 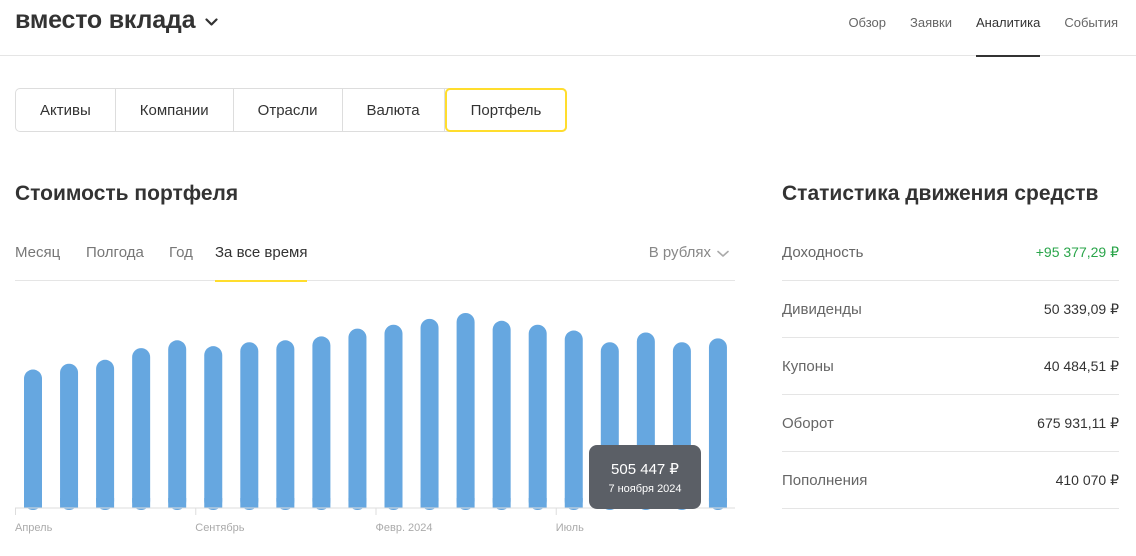 I want to click on x-tick-label: Февр. 2024, so click(x=404, y=528).